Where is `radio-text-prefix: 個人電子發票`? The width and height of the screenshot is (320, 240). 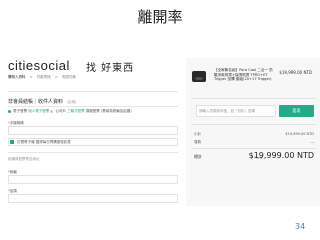
radio-text-prefix: 個人電子發票 is located at coordinates (39, 111).